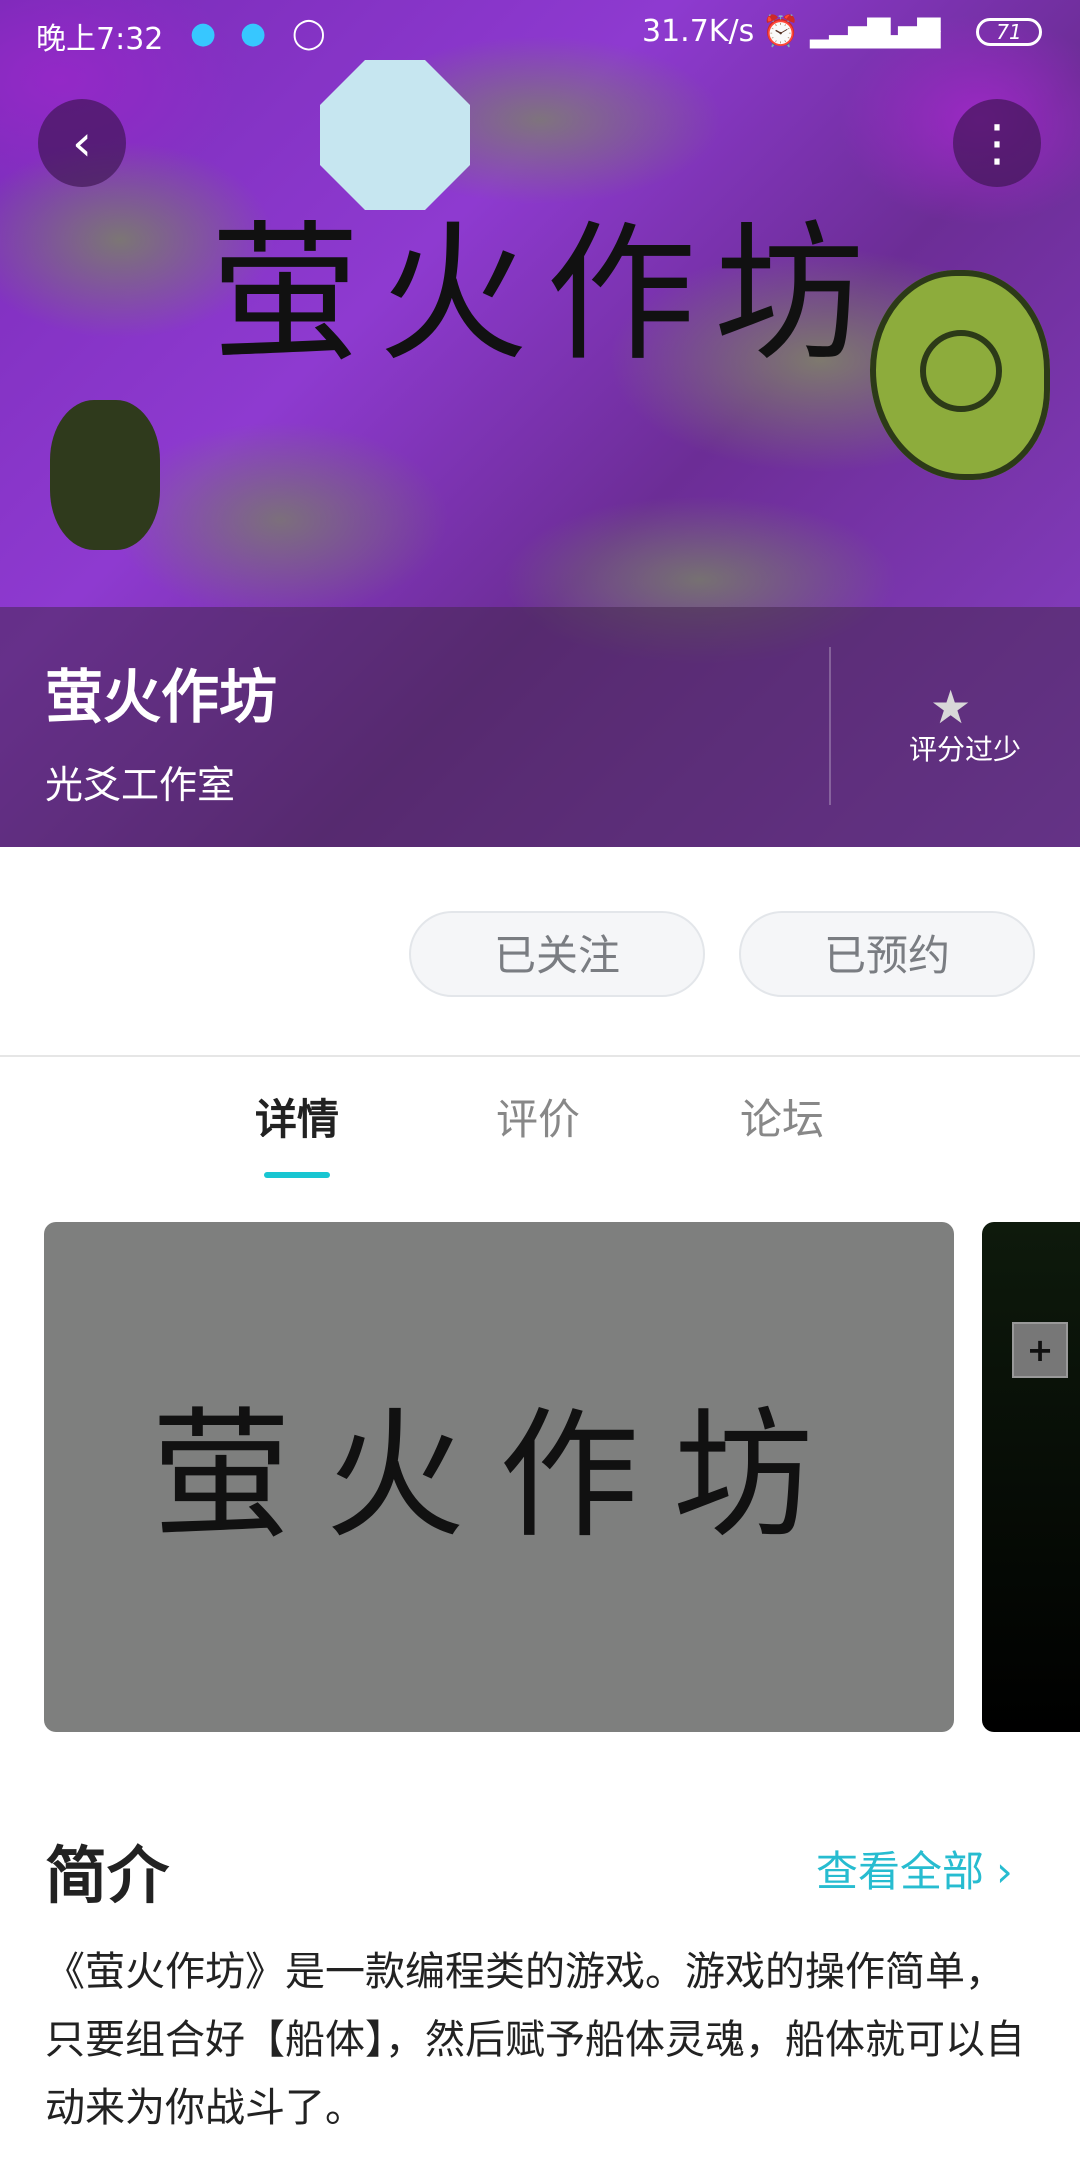  I want to click on star-icon: ★, so click(951, 707).